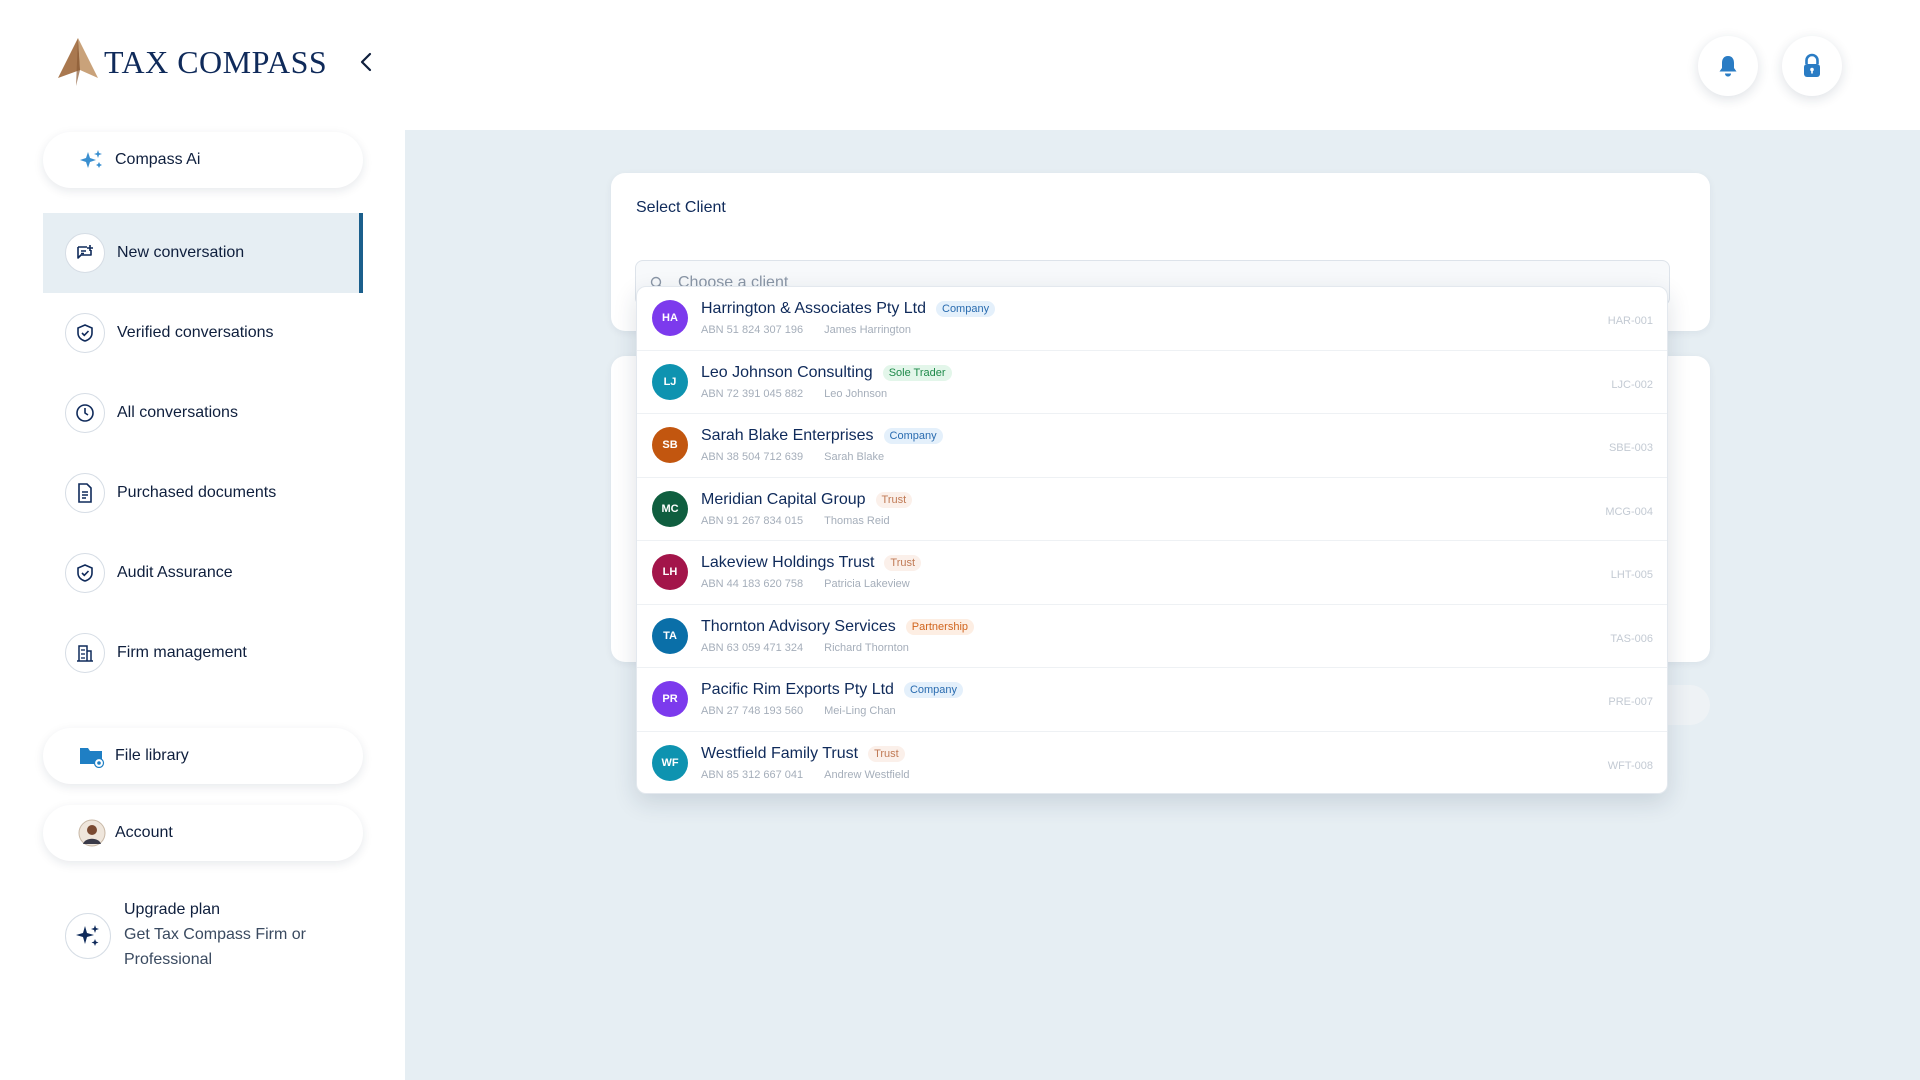 The image size is (1920, 1080). What do you see at coordinates (85, 653) in the screenshot?
I see `building-icon` at bounding box center [85, 653].